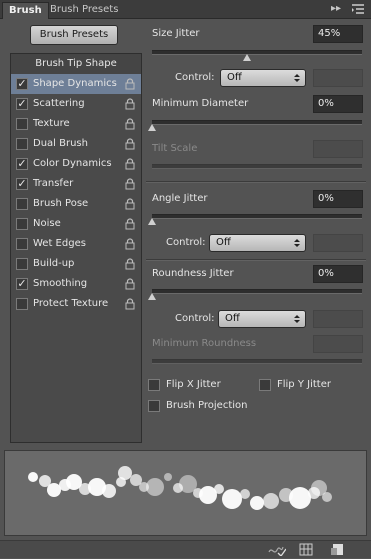  Describe the element at coordinates (193, 273) in the screenshot. I see `roundness-jitter-label: Roundness Jitter` at that location.